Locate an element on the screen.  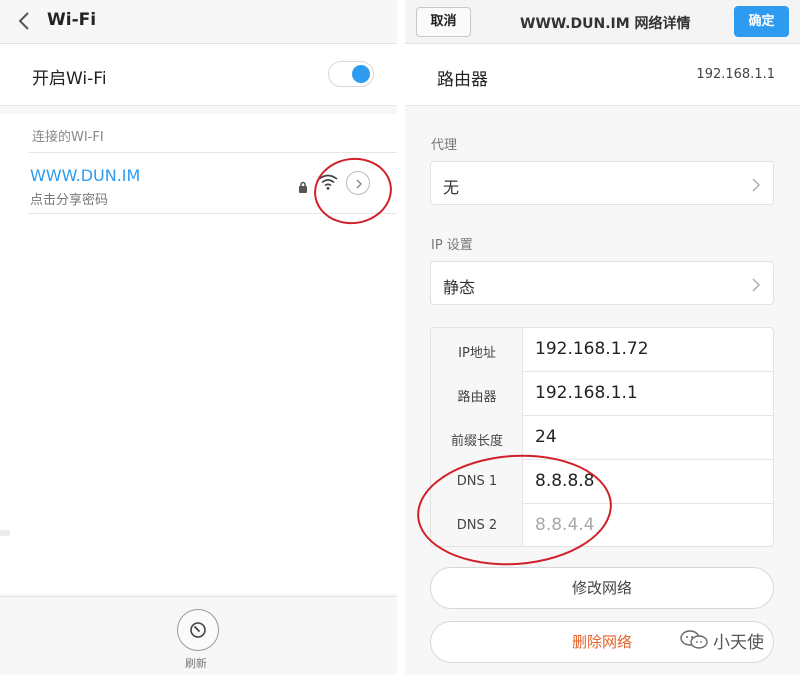
back-arrow-icon is located at coordinates (25, 21).